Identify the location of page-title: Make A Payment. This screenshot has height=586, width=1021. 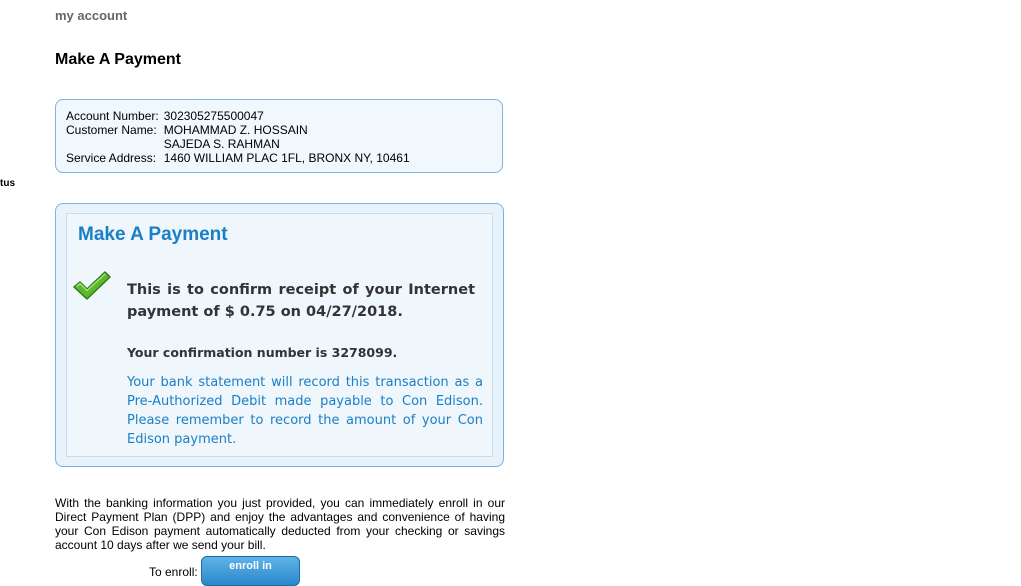
(118, 59).